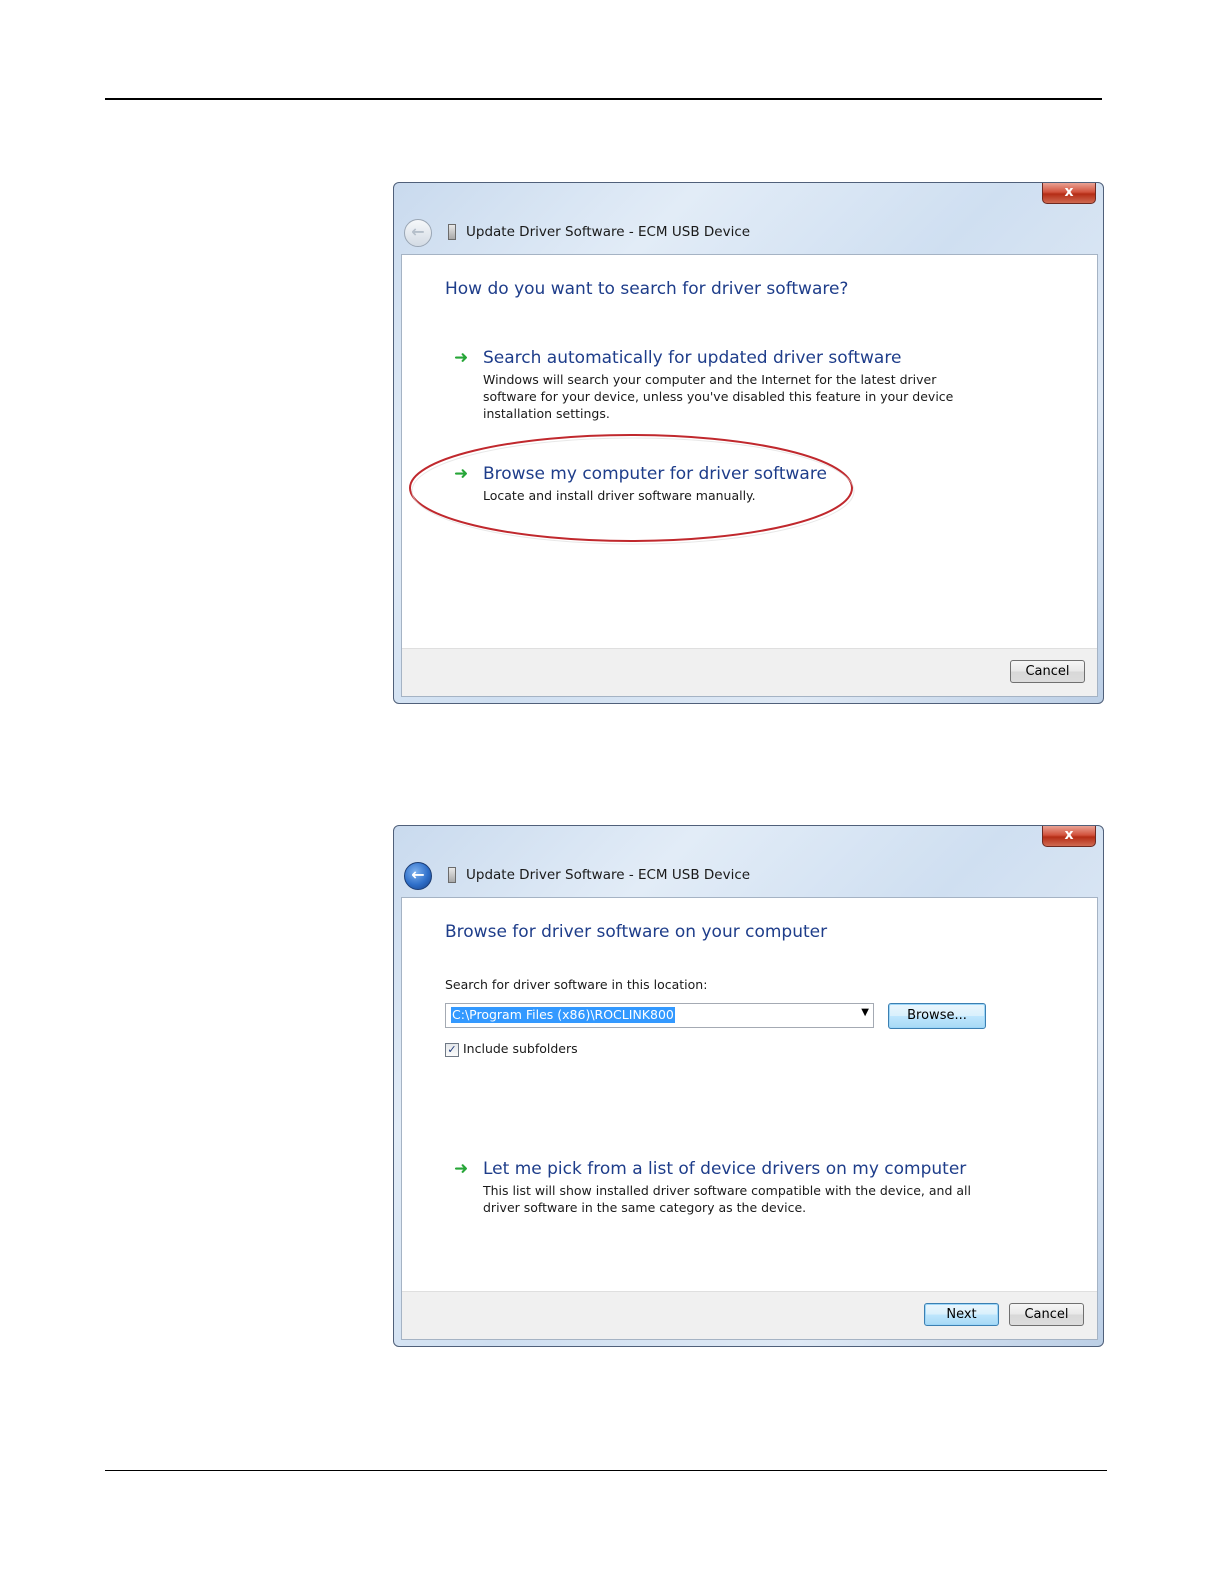 The image size is (1224, 1584). Describe the element at coordinates (865, 1012) in the screenshot. I see `dropdown-arrow-icon: ▼` at that location.